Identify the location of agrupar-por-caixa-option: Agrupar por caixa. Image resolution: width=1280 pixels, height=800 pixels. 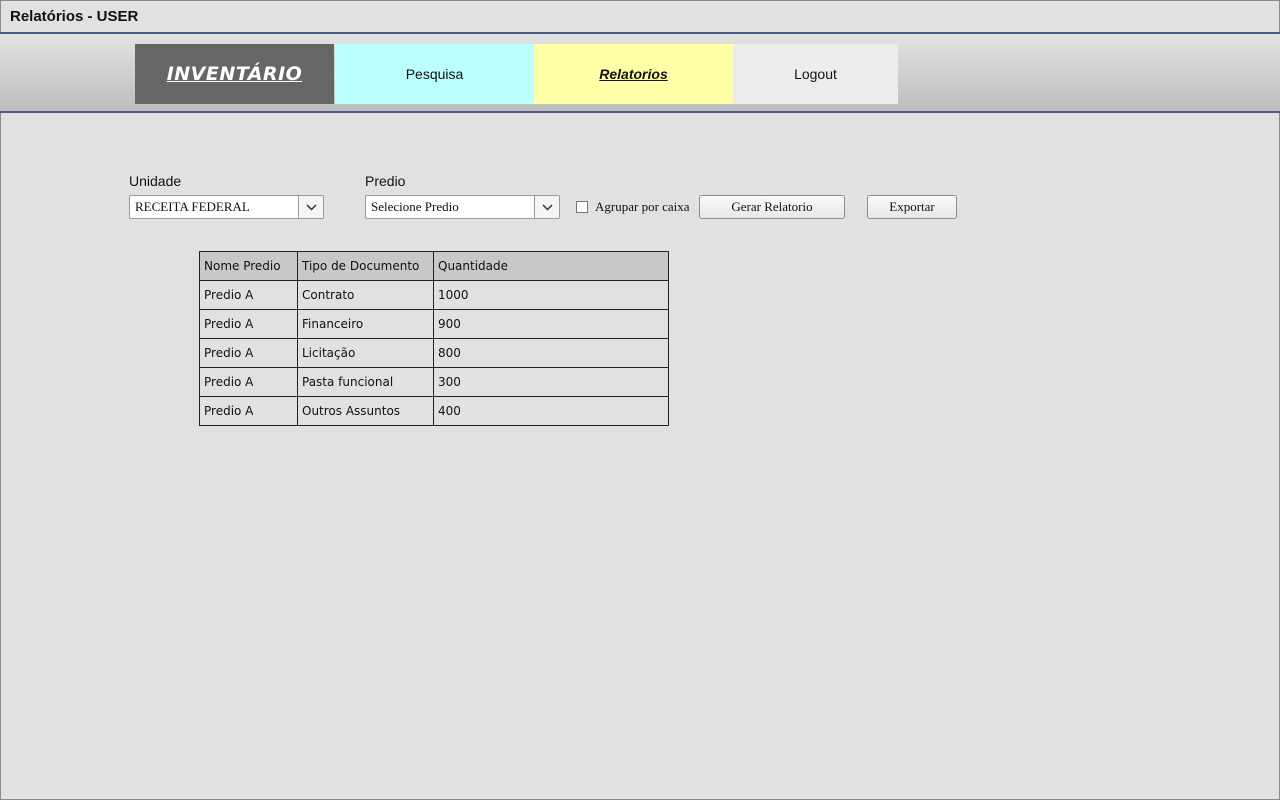
(633, 207).